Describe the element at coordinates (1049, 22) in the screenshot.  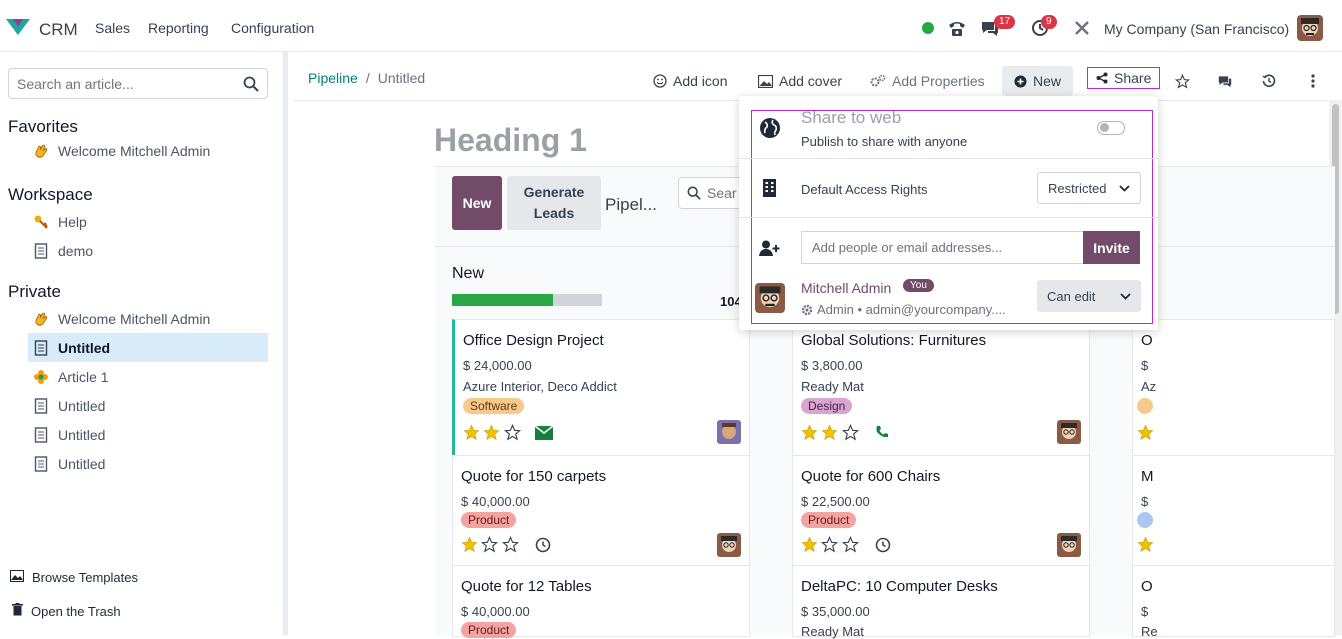
I see `activities-badge: 9` at that location.